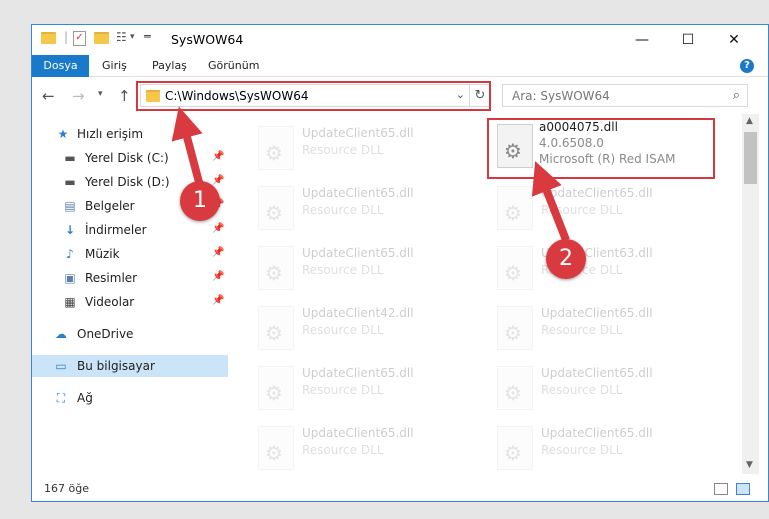 Image resolution: width=769 pixels, height=519 pixels. What do you see at coordinates (743, 489) in the screenshot?
I see `large-icons-view-icon` at bounding box center [743, 489].